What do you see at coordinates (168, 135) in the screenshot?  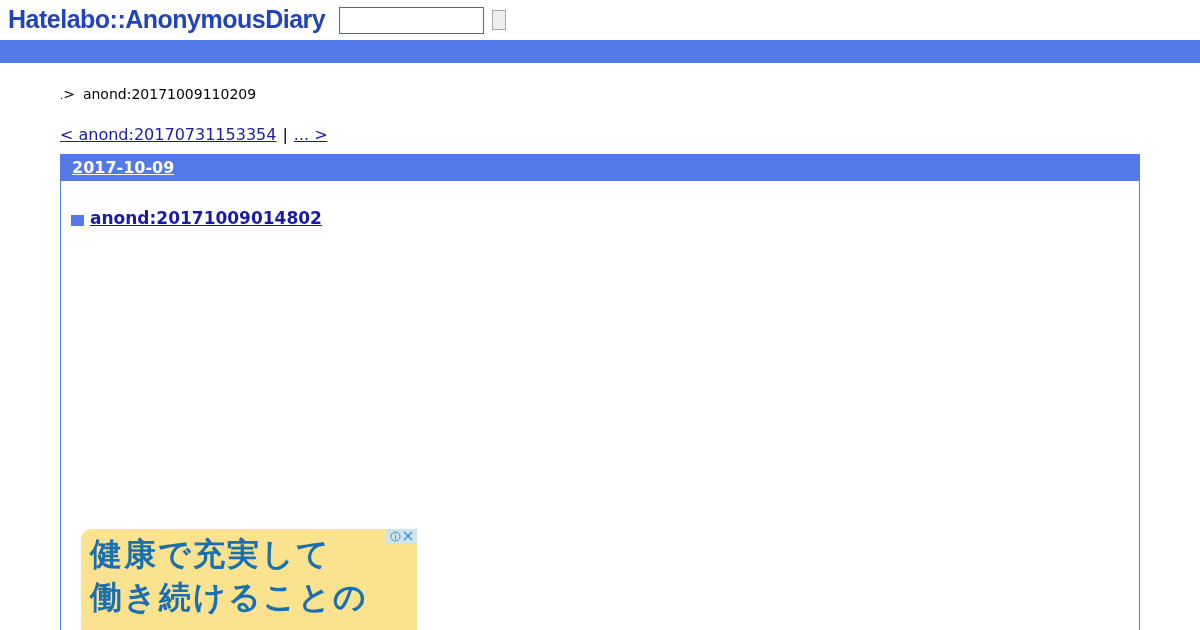 I see `prev-link: < anond:20170731153354` at bounding box center [168, 135].